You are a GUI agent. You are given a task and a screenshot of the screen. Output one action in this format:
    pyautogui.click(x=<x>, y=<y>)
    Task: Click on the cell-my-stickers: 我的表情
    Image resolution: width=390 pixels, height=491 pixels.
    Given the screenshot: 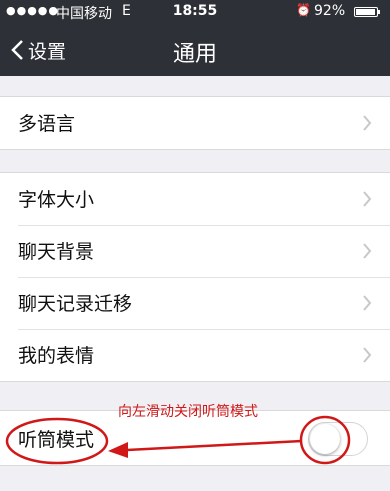 What is the action you would take?
    pyautogui.click(x=195, y=355)
    